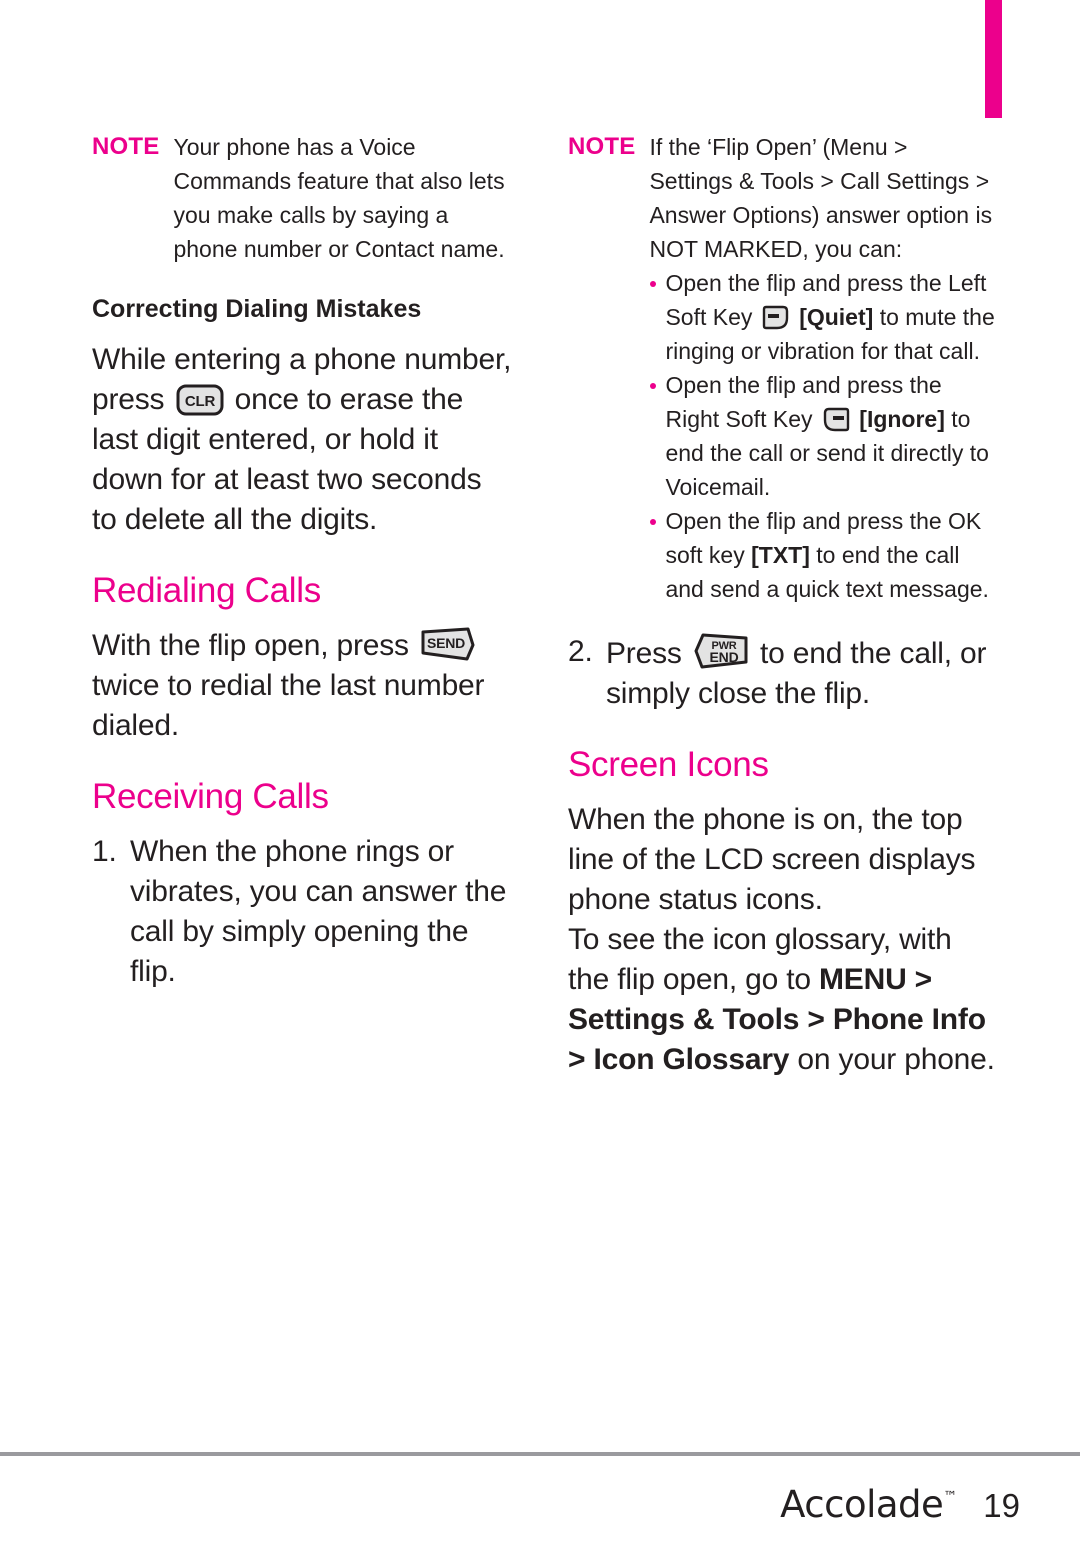 The width and height of the screenshot is (1080, 1555). I want to click on heading-screen-icons: Screen Icons, so click(668, 764).